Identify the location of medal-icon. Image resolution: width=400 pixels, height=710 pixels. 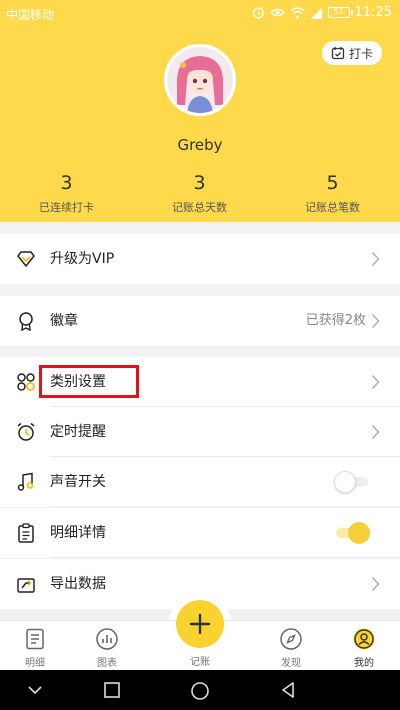
(26, 321).